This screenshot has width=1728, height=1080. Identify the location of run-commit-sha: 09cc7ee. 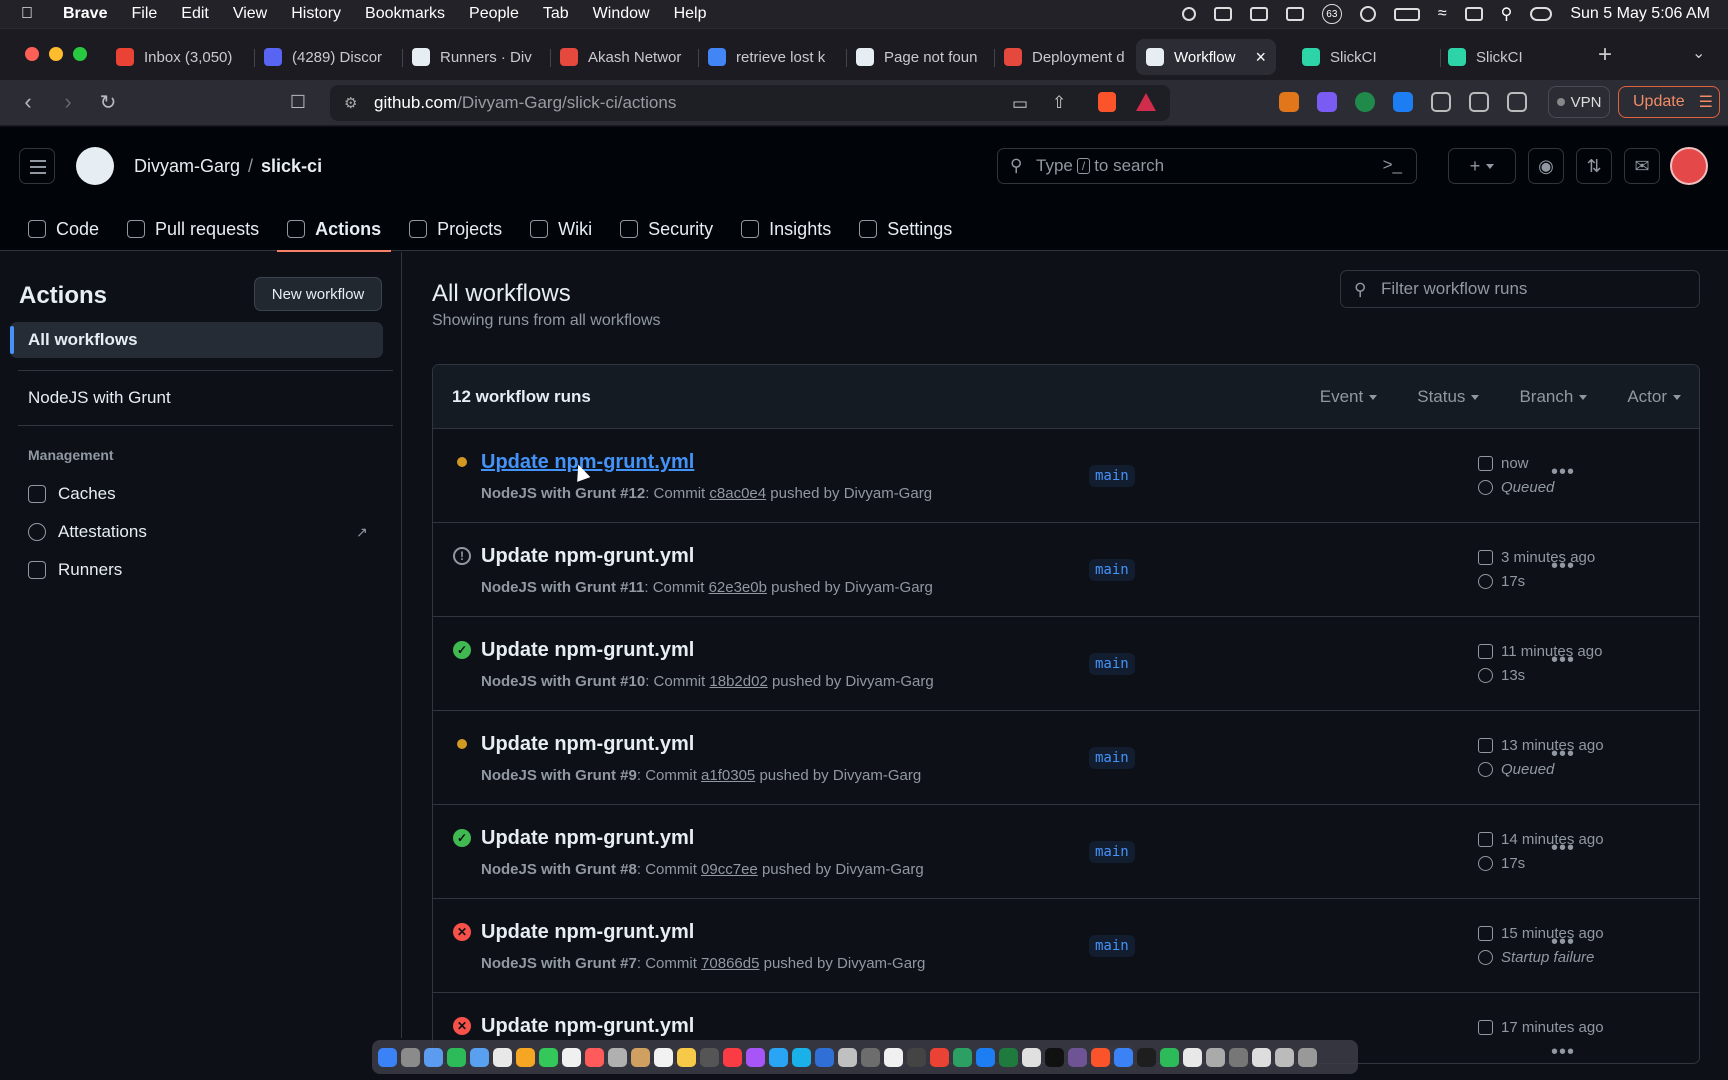
(729, 869).